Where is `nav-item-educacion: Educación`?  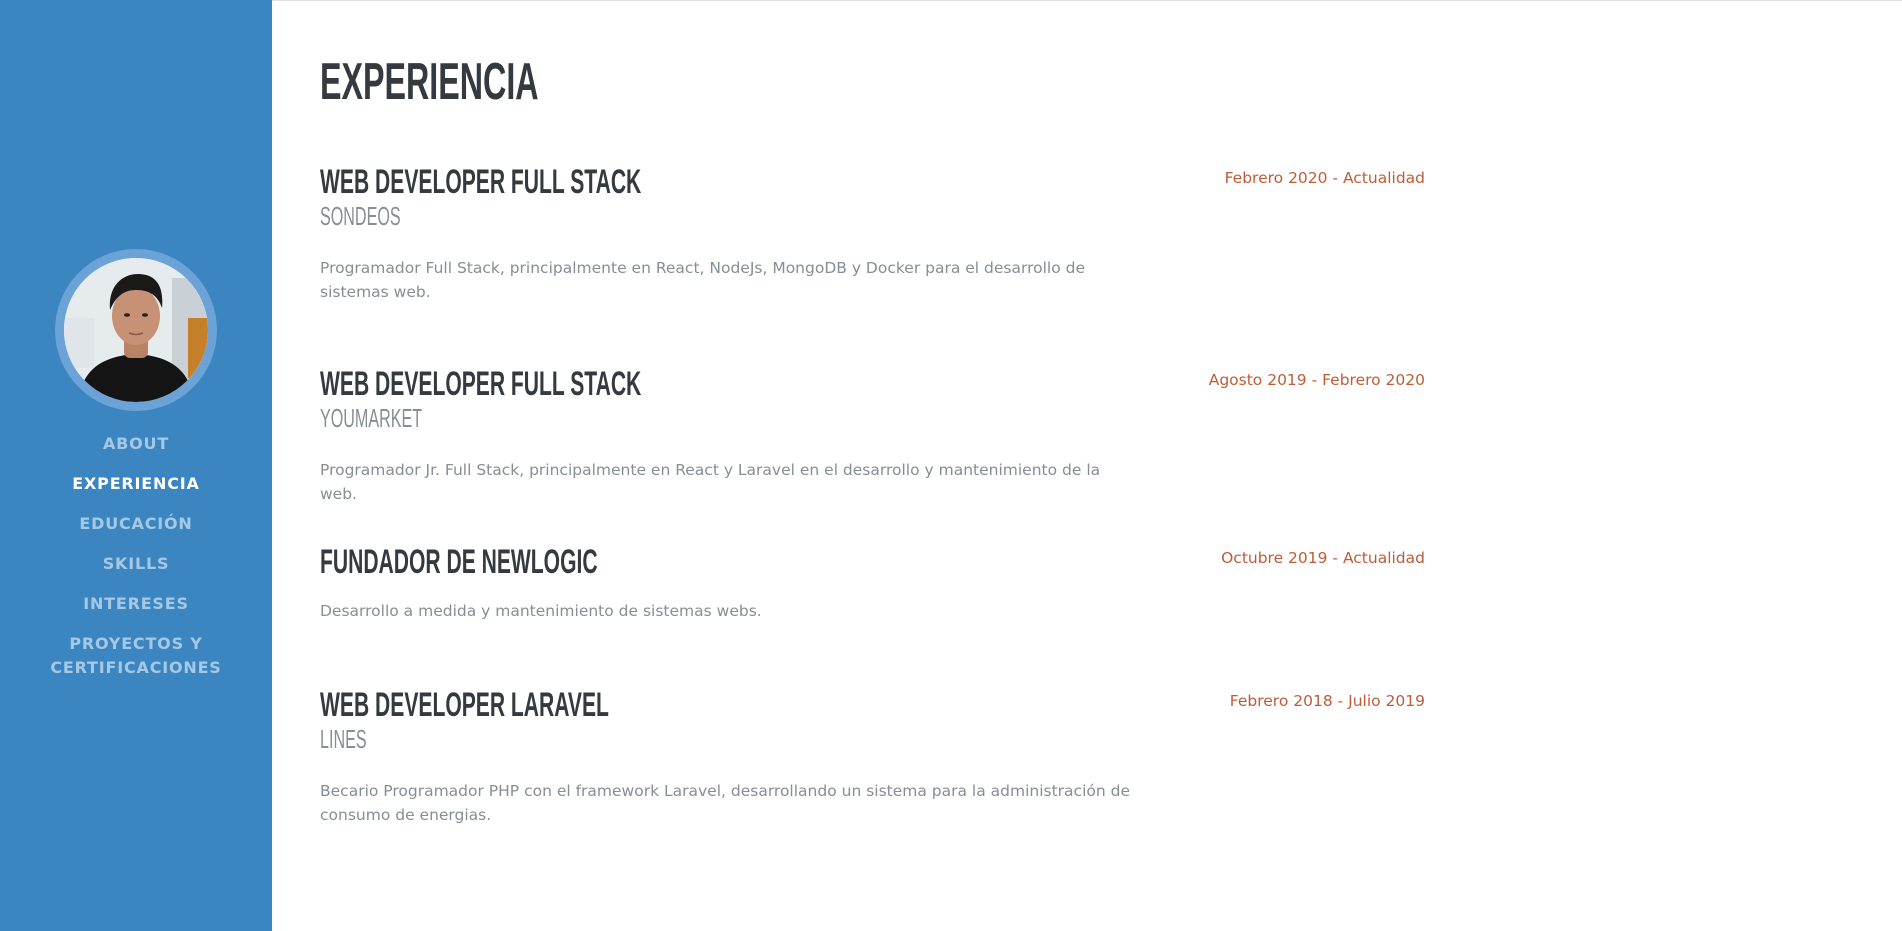 nav-item-educacion: Educación is located at coordinates (136, 524).